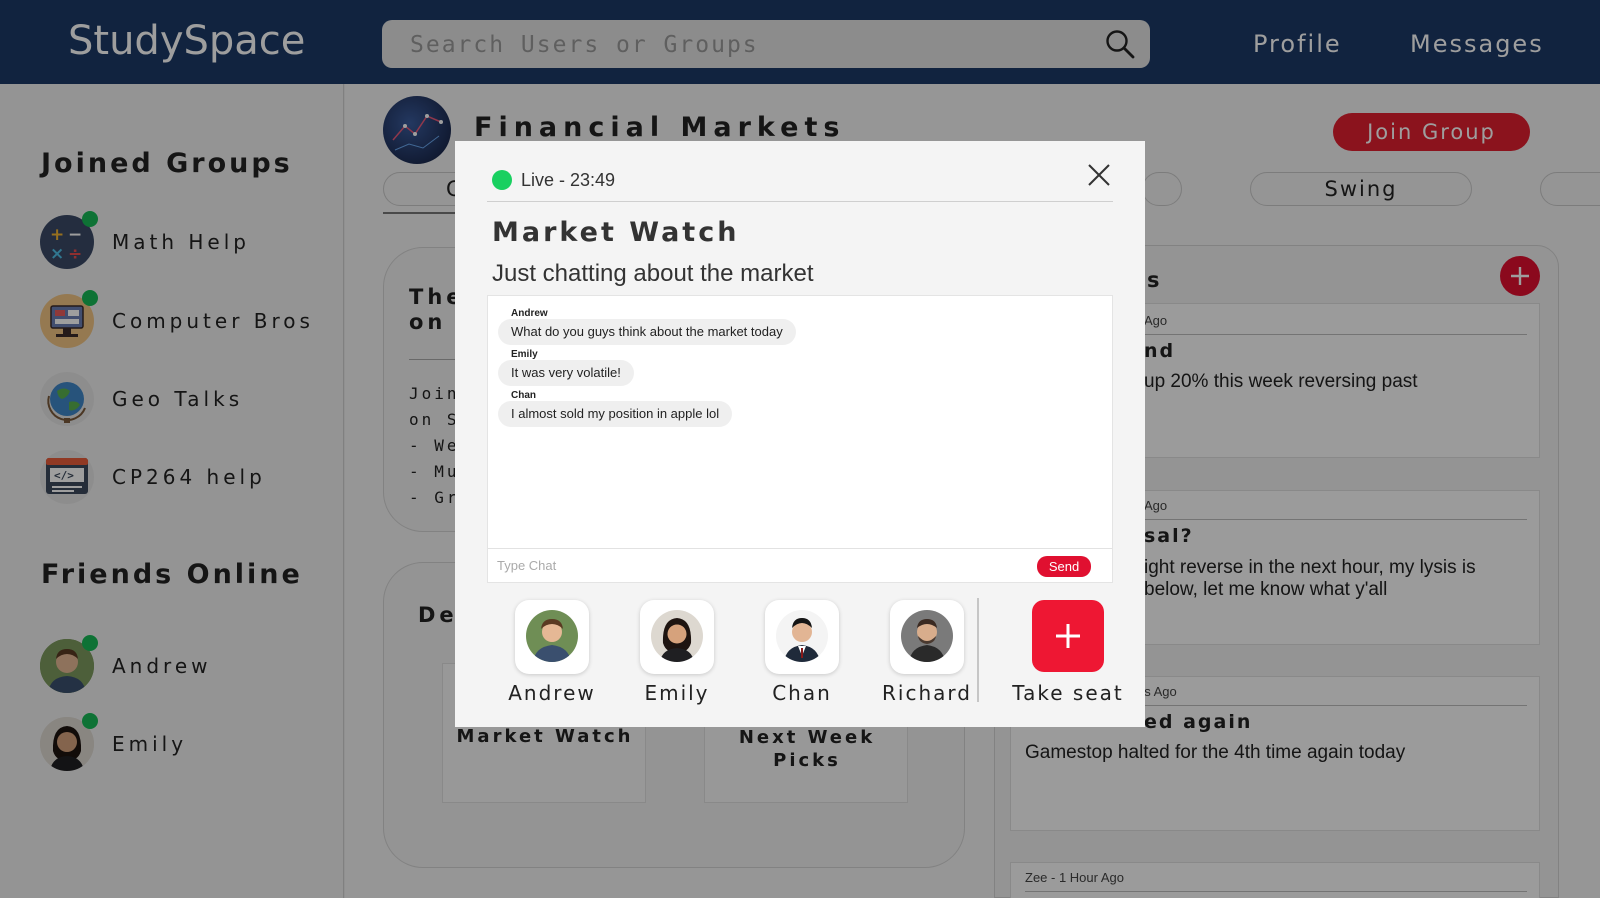 The width and height of the screenshot is (1600, 898). Describe the element at coordinates (1099, 175) in the screenshot. I see `close-icon` at that location.